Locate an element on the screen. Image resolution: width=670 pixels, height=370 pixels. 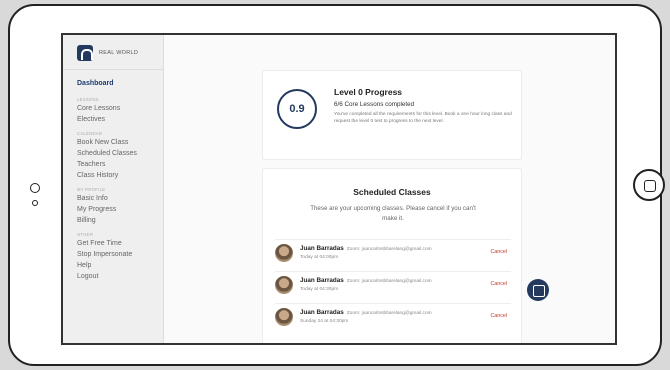
class-time: Today at 04:00pm is located at coordinates (319, 257).